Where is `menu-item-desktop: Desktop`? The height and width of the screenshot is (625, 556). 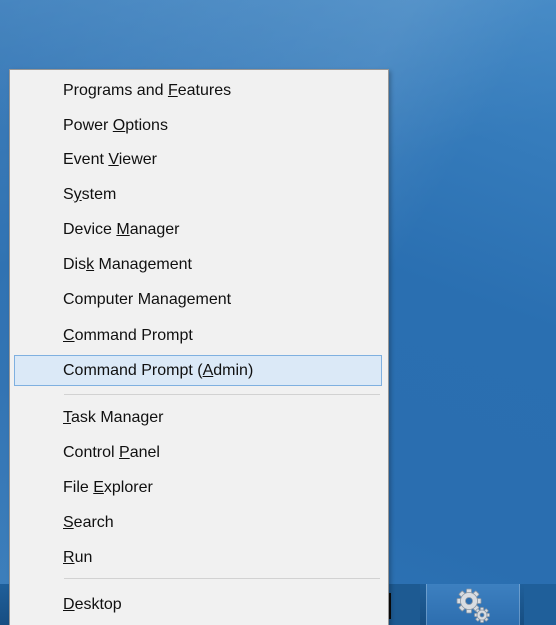 menu-item-desktop: Desktop is located at coordinates (198, 604).